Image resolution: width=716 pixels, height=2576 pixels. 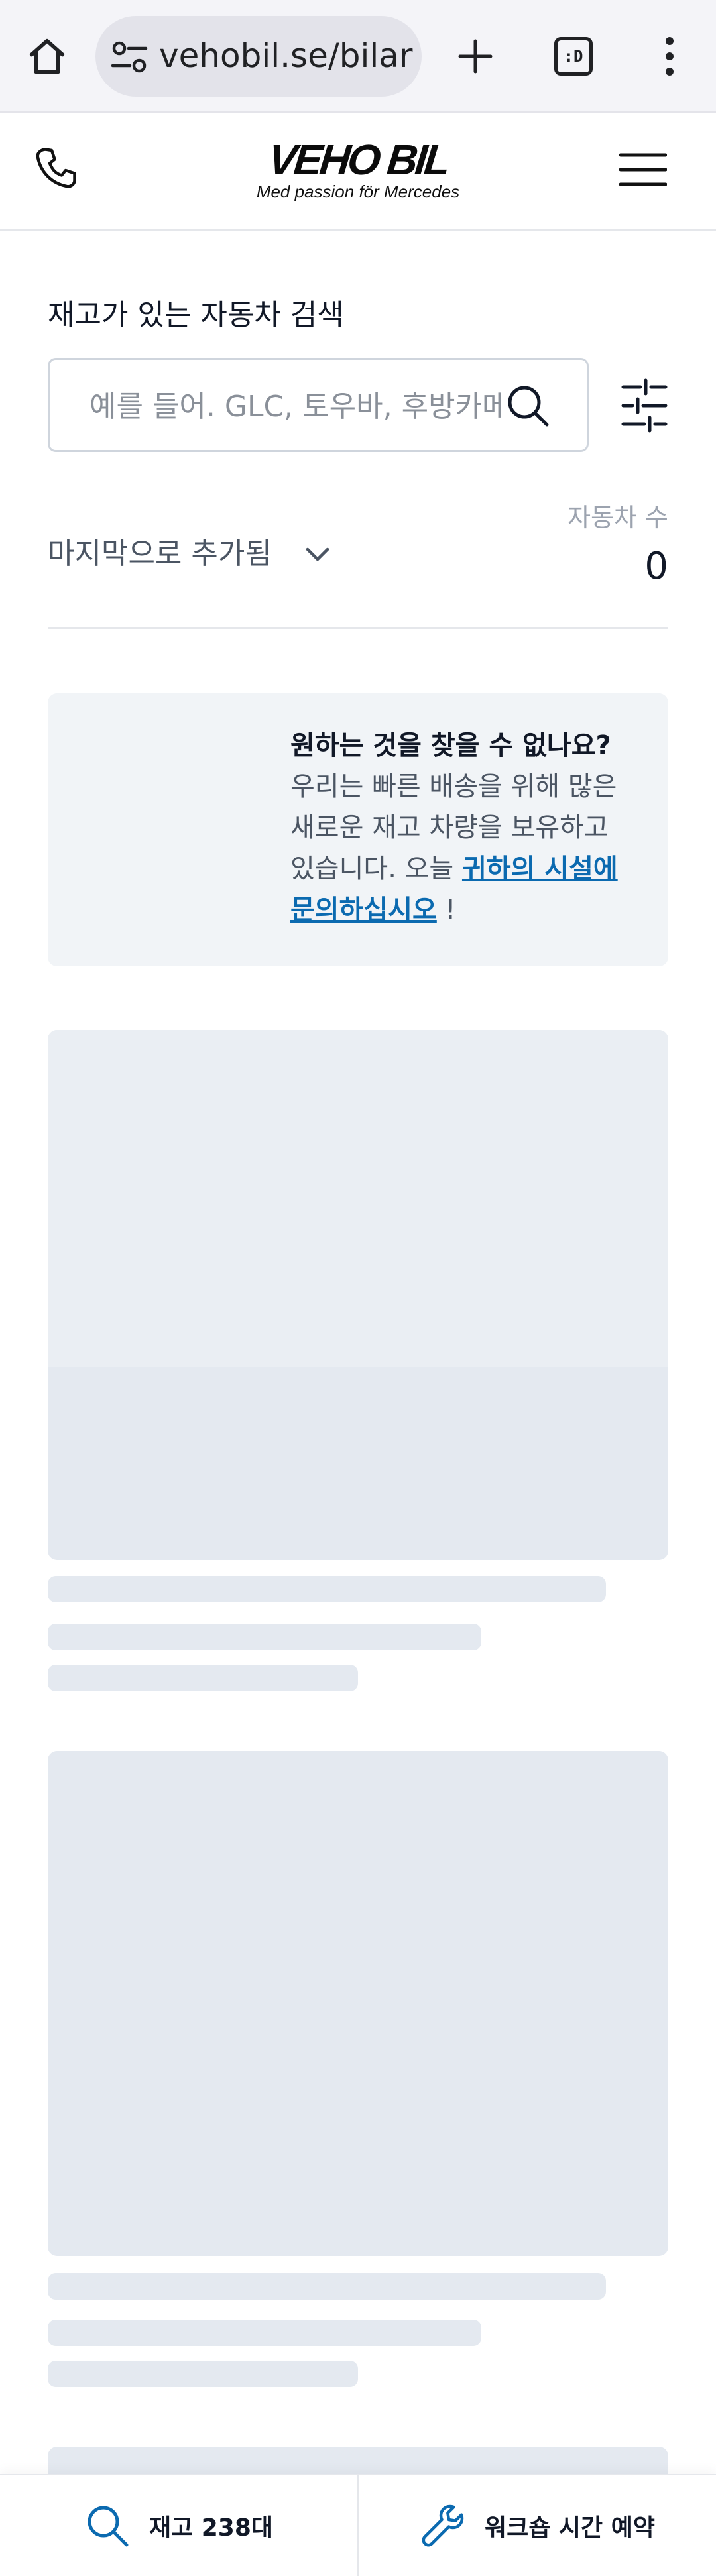 I want to click on car-count-value: 0, so click(x=656, y=566).